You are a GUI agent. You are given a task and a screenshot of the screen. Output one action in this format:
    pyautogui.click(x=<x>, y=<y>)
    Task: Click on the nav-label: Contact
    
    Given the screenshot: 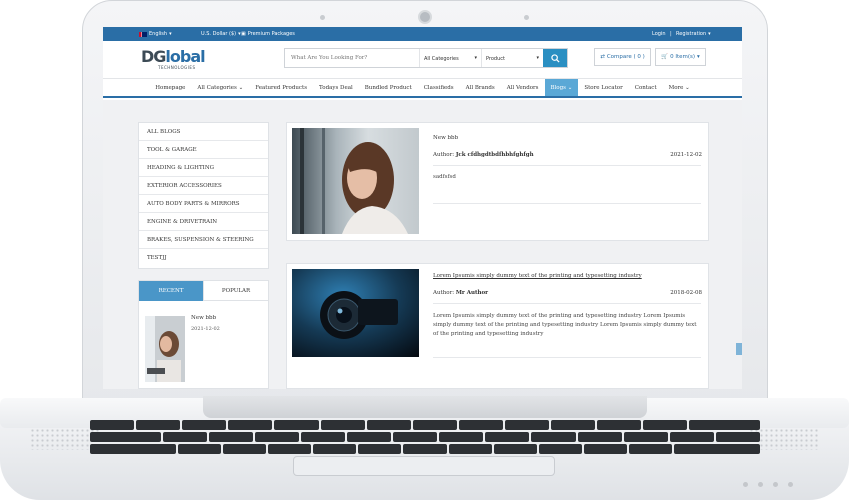 What is the action you would take?
    pyautogui.click(x=645, y=87)
    